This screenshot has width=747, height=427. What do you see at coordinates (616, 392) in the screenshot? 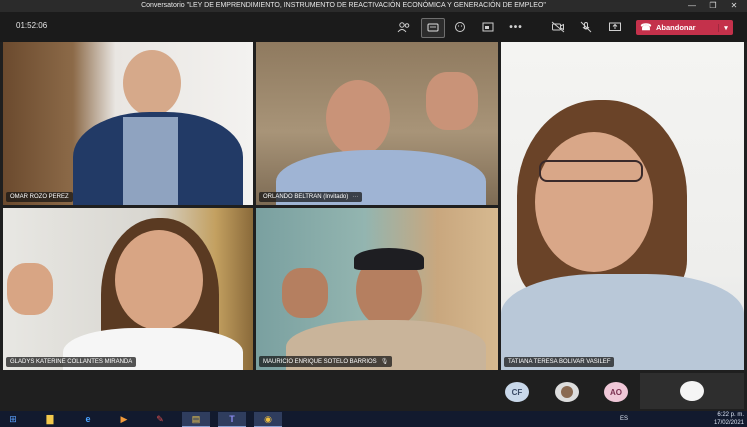
I see `avatar: AO` at bounding box center [616, 392].